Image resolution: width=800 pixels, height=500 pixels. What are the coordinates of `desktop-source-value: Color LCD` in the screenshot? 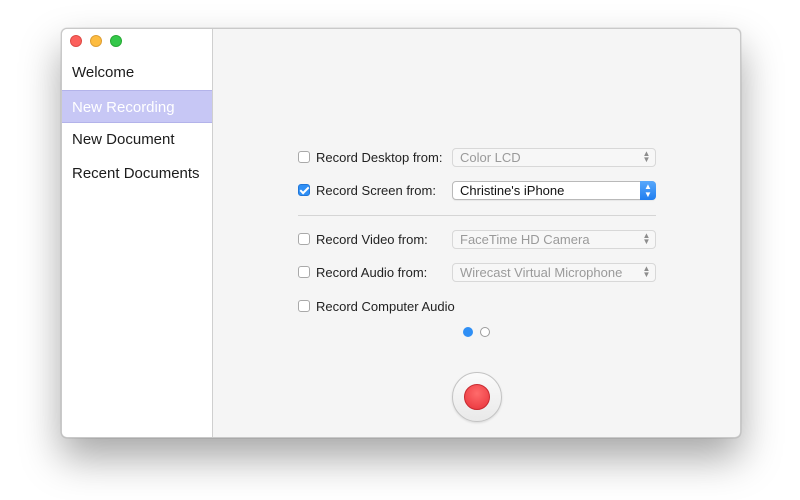 It's located at (490, 157).